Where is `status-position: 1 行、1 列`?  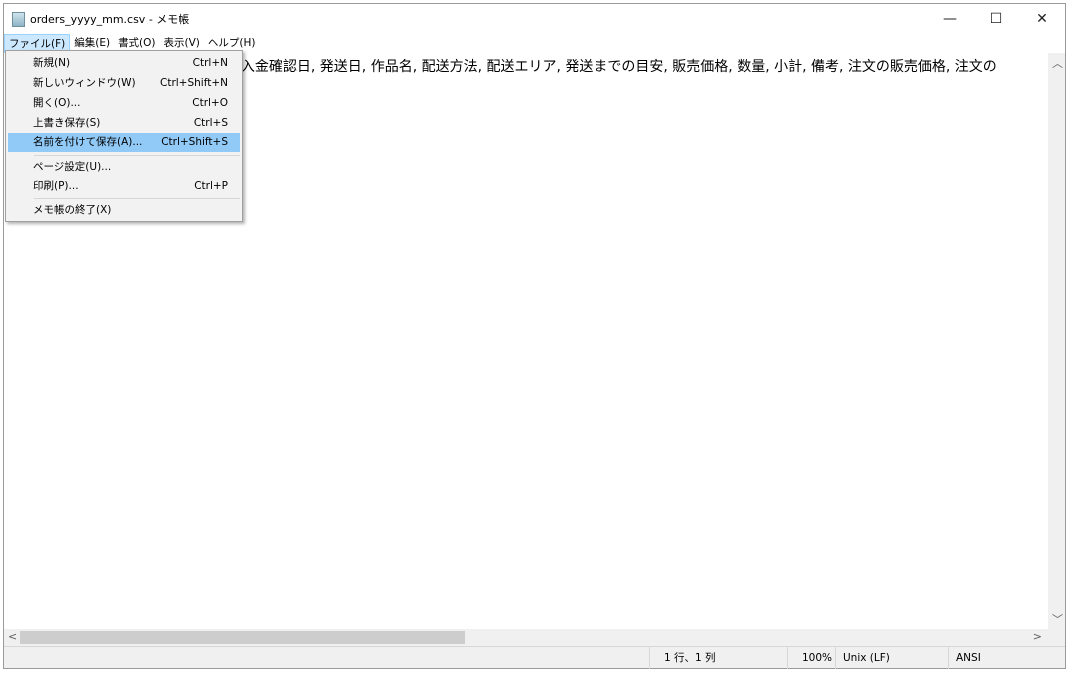 status-position: 1 行、1 列 is located at coordinates (718, 658).